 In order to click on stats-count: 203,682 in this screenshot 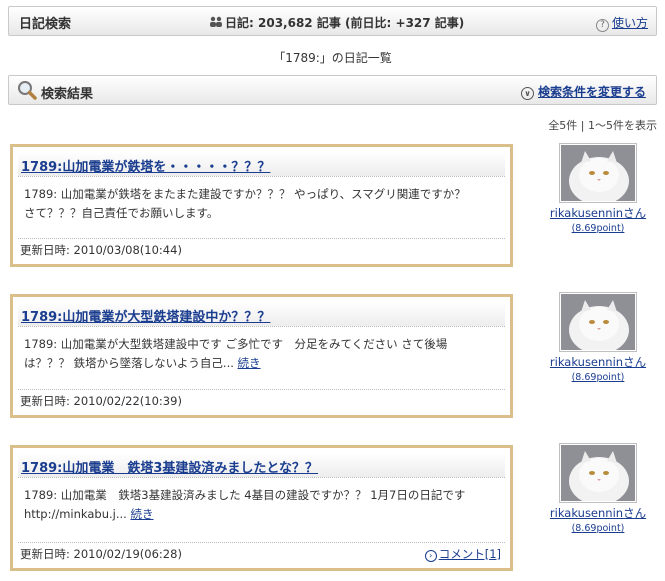, I will do `click(285, 23)`.